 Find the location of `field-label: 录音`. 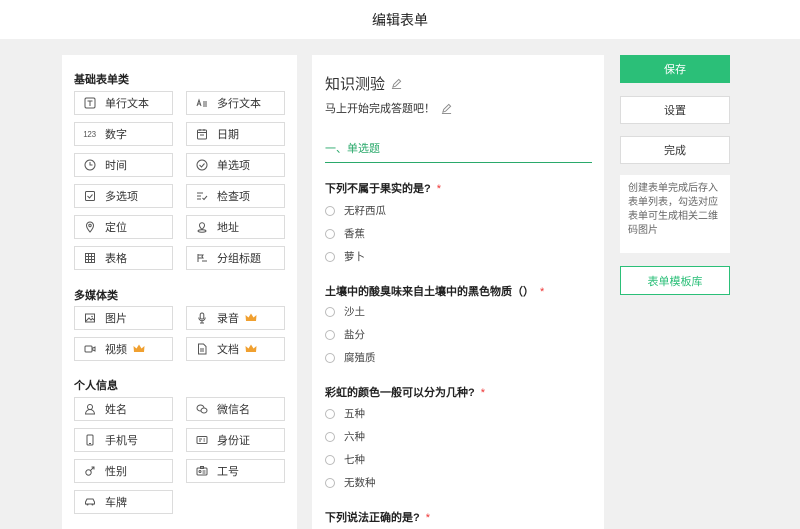

field-label: 录音 is located at coordinates (228, 319).